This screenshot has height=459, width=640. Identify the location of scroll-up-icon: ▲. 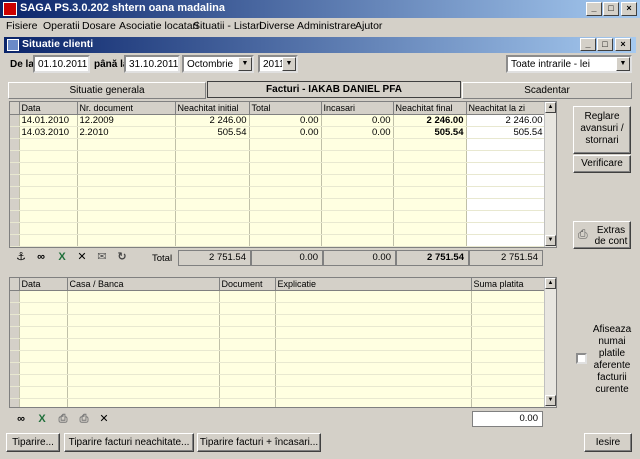
(550, 107).